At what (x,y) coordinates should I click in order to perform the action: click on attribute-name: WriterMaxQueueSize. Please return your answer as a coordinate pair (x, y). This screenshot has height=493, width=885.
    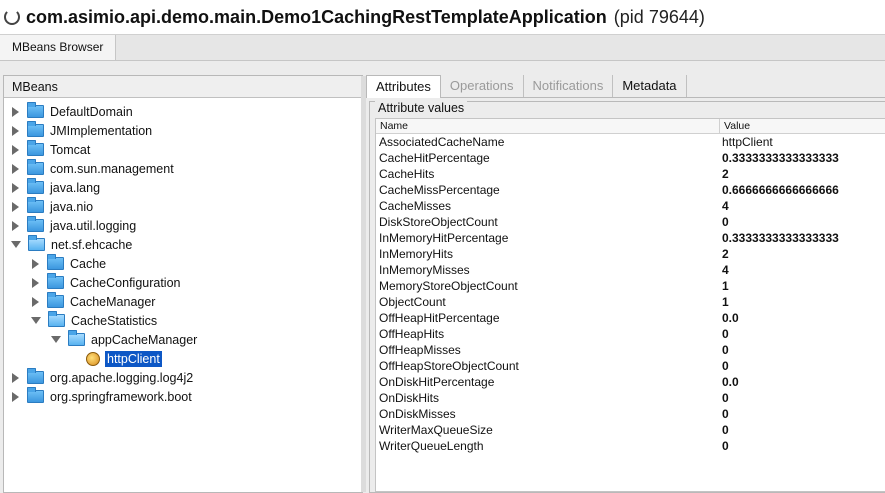
    Looking at the image, I should click on (436, 430).